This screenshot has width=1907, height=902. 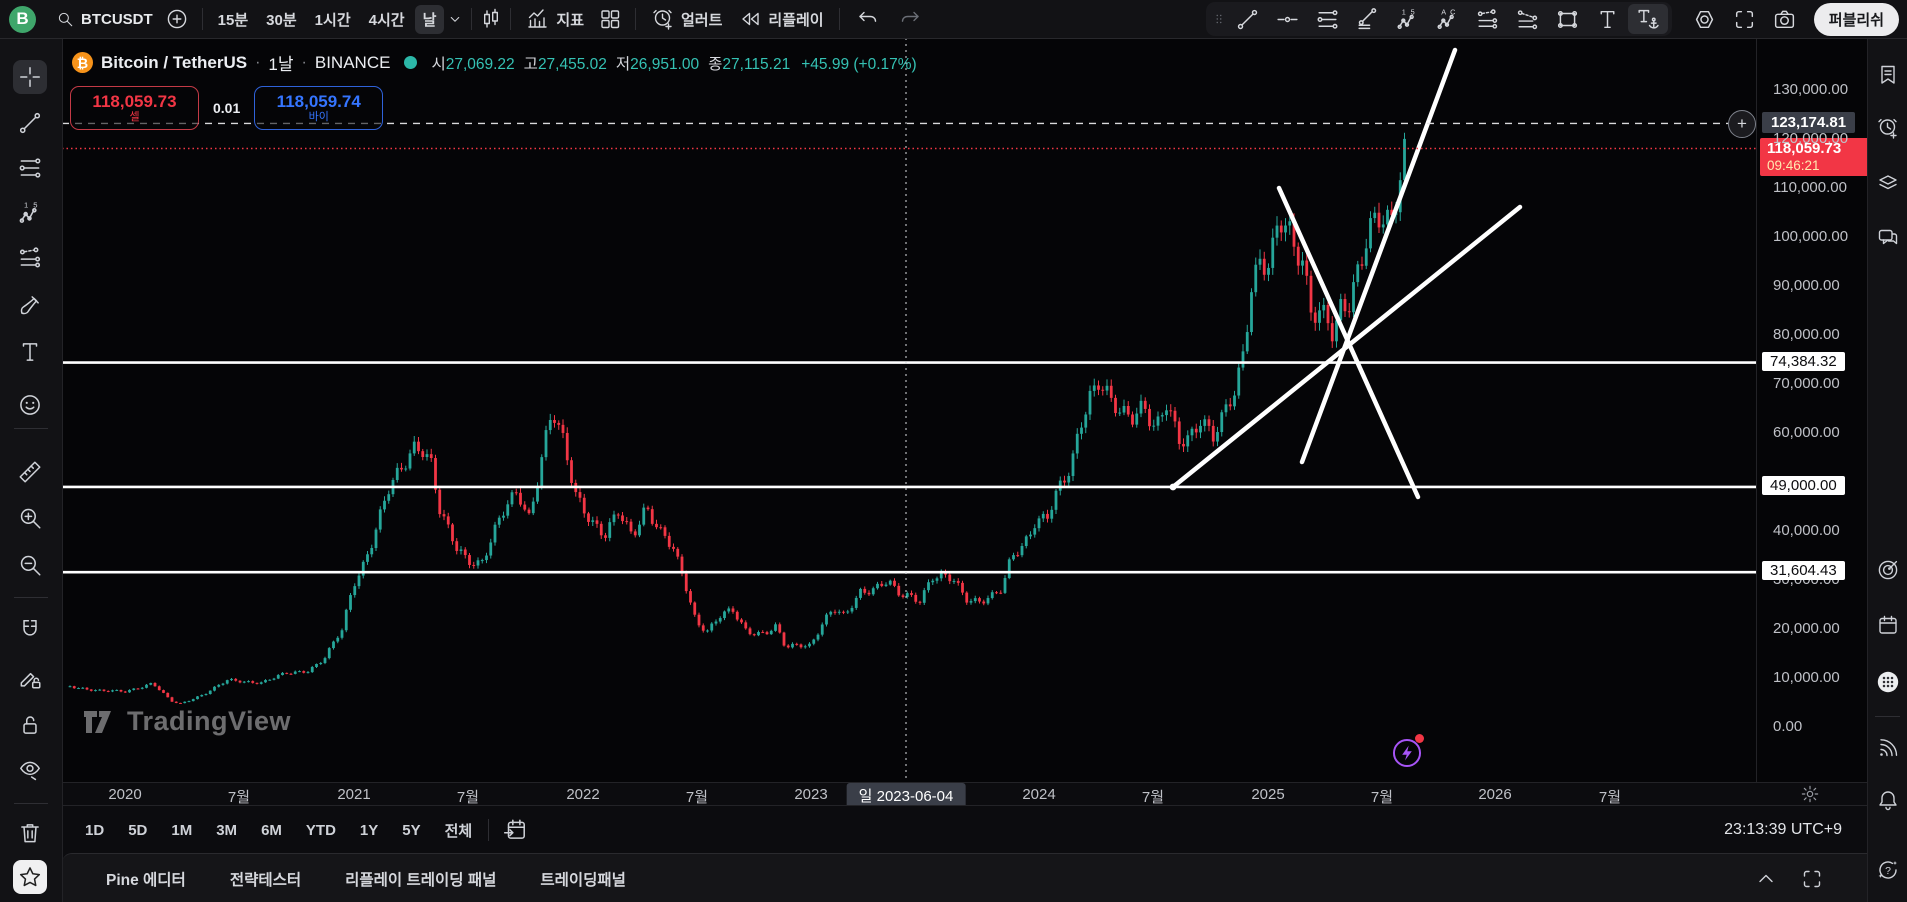 I want to click on interval-15분: 15분, so click(x=233, y=19).